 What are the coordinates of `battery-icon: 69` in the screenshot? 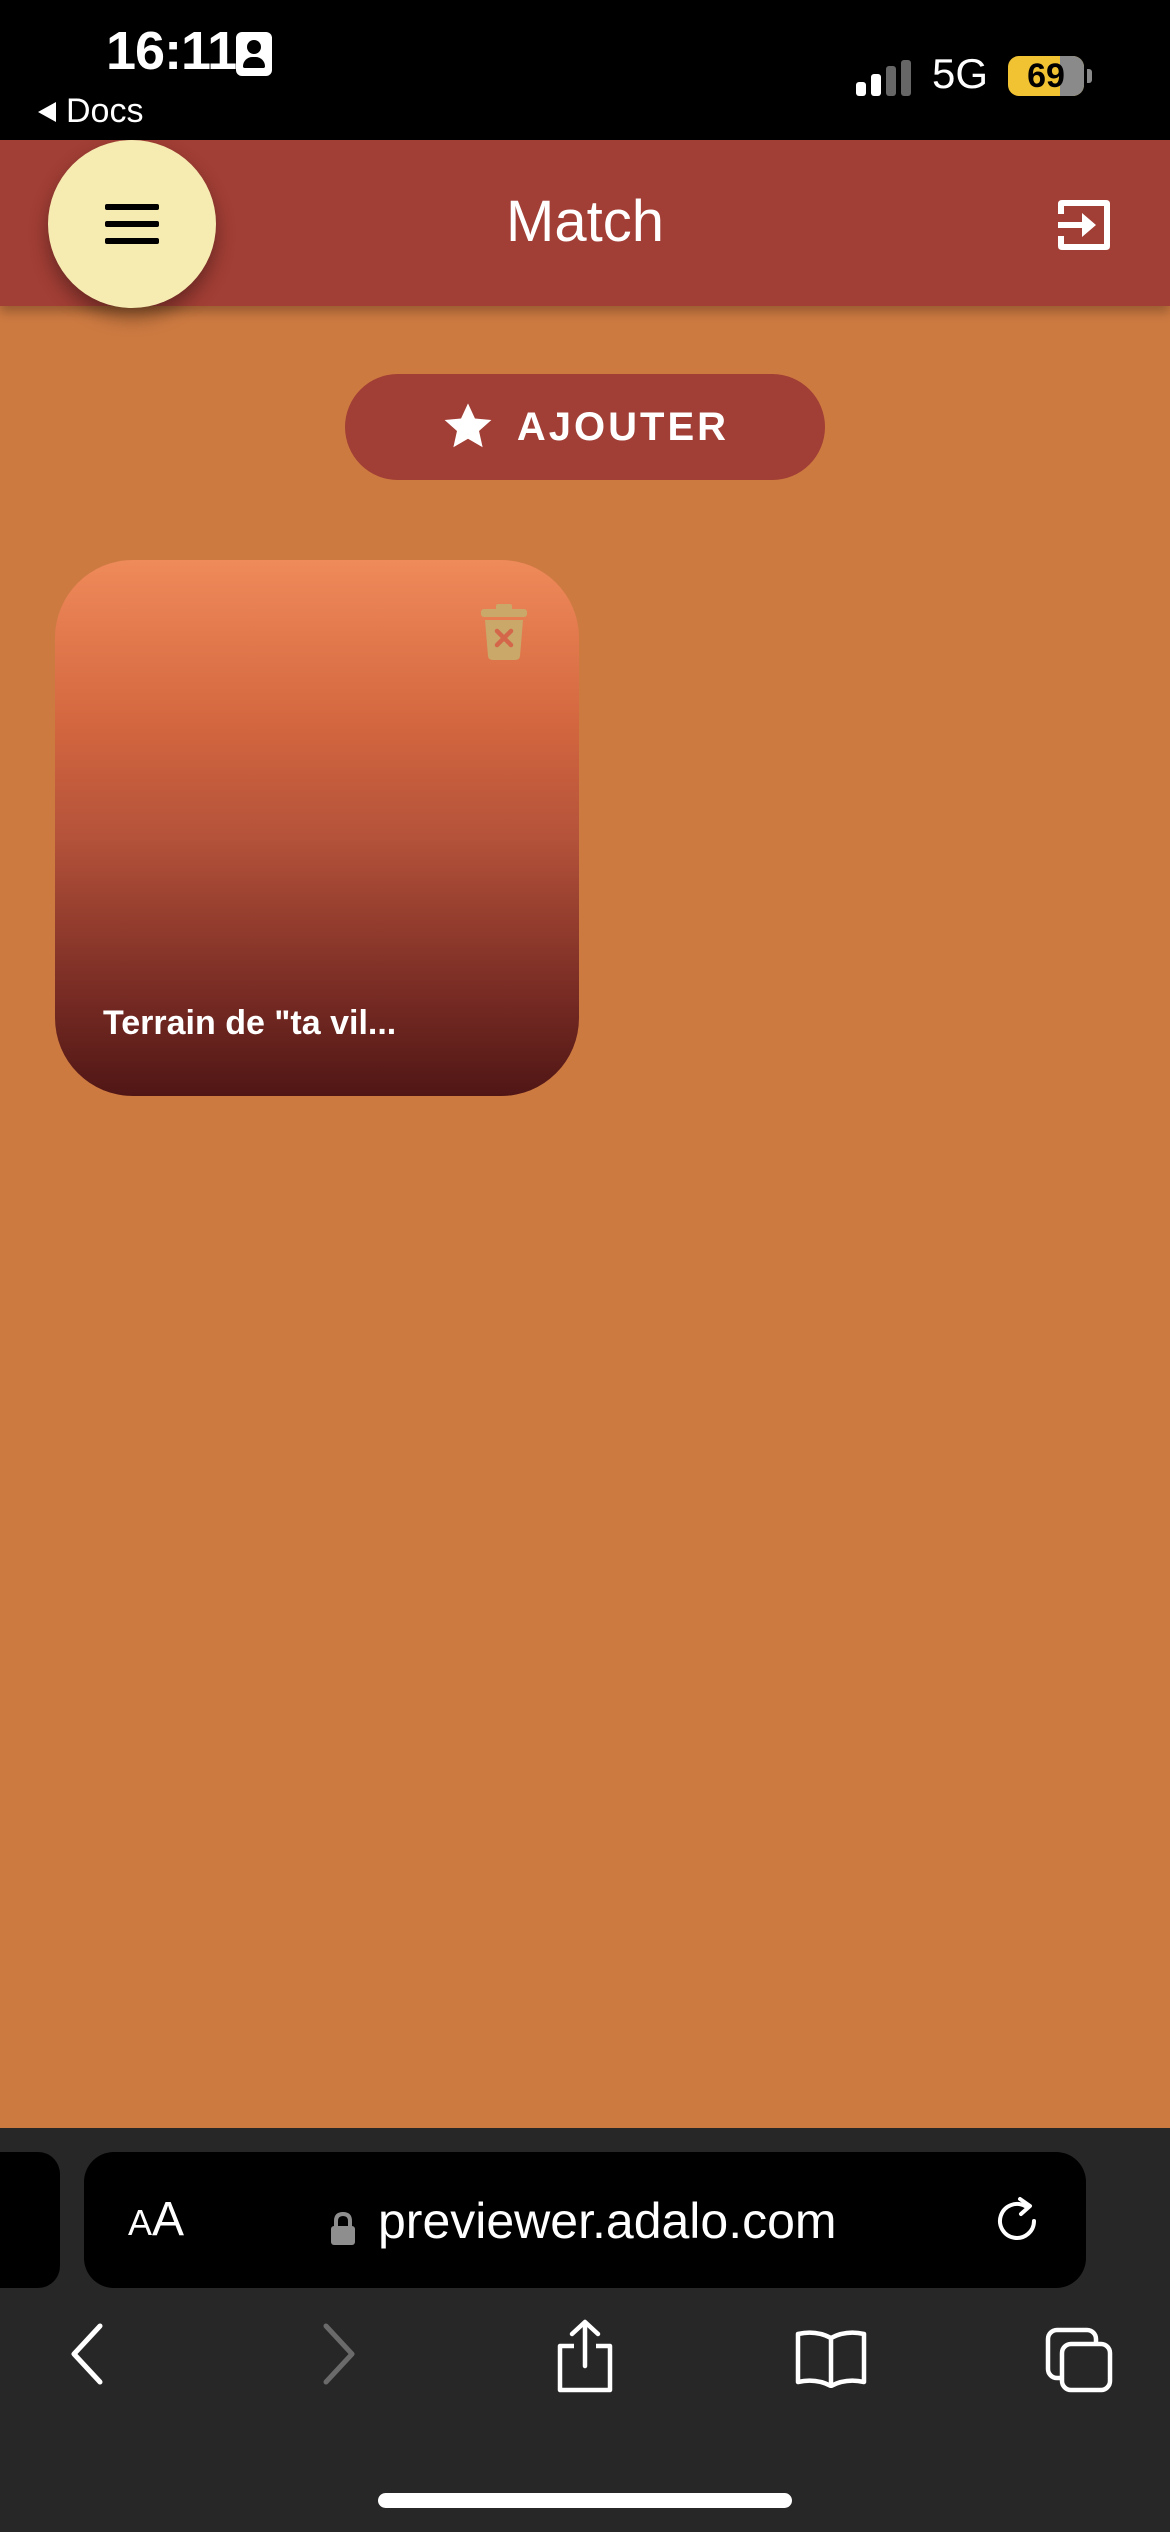 It's located at (1046, 76).